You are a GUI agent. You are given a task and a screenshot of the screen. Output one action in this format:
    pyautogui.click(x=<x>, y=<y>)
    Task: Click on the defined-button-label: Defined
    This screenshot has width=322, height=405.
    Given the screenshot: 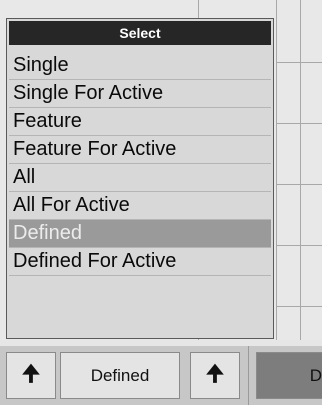 What is the action you would take?
    pyautogui.click(x=120, y=375)
    